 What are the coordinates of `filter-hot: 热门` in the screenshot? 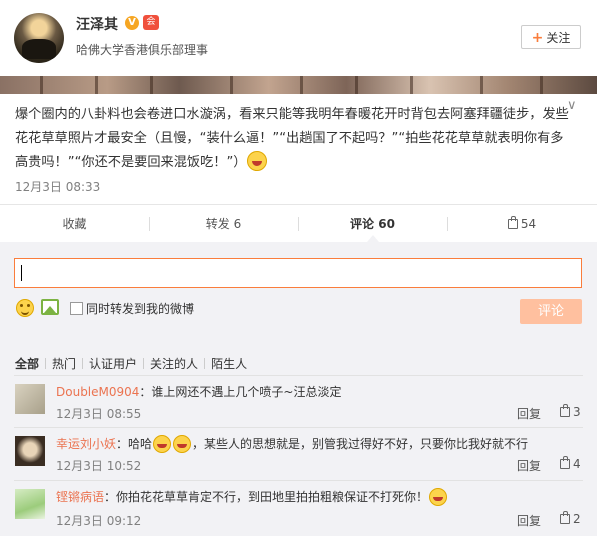 It's located at (64, 363).